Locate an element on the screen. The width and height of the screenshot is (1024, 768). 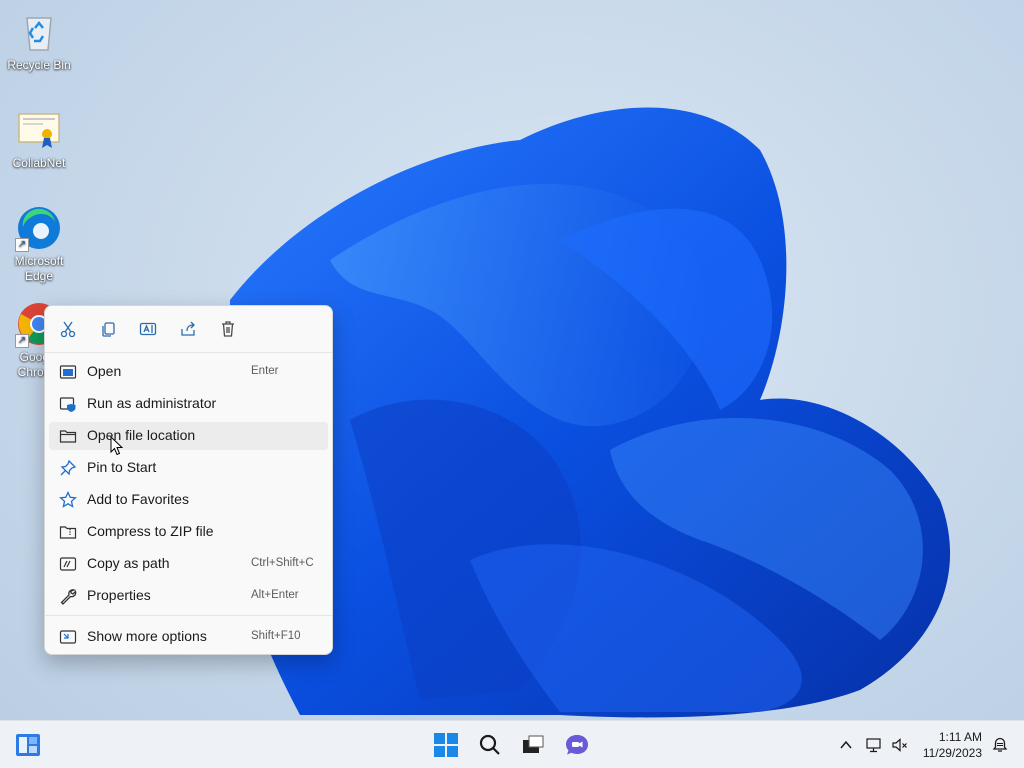
windows-logo-icon is located at coordinates (446, 745).